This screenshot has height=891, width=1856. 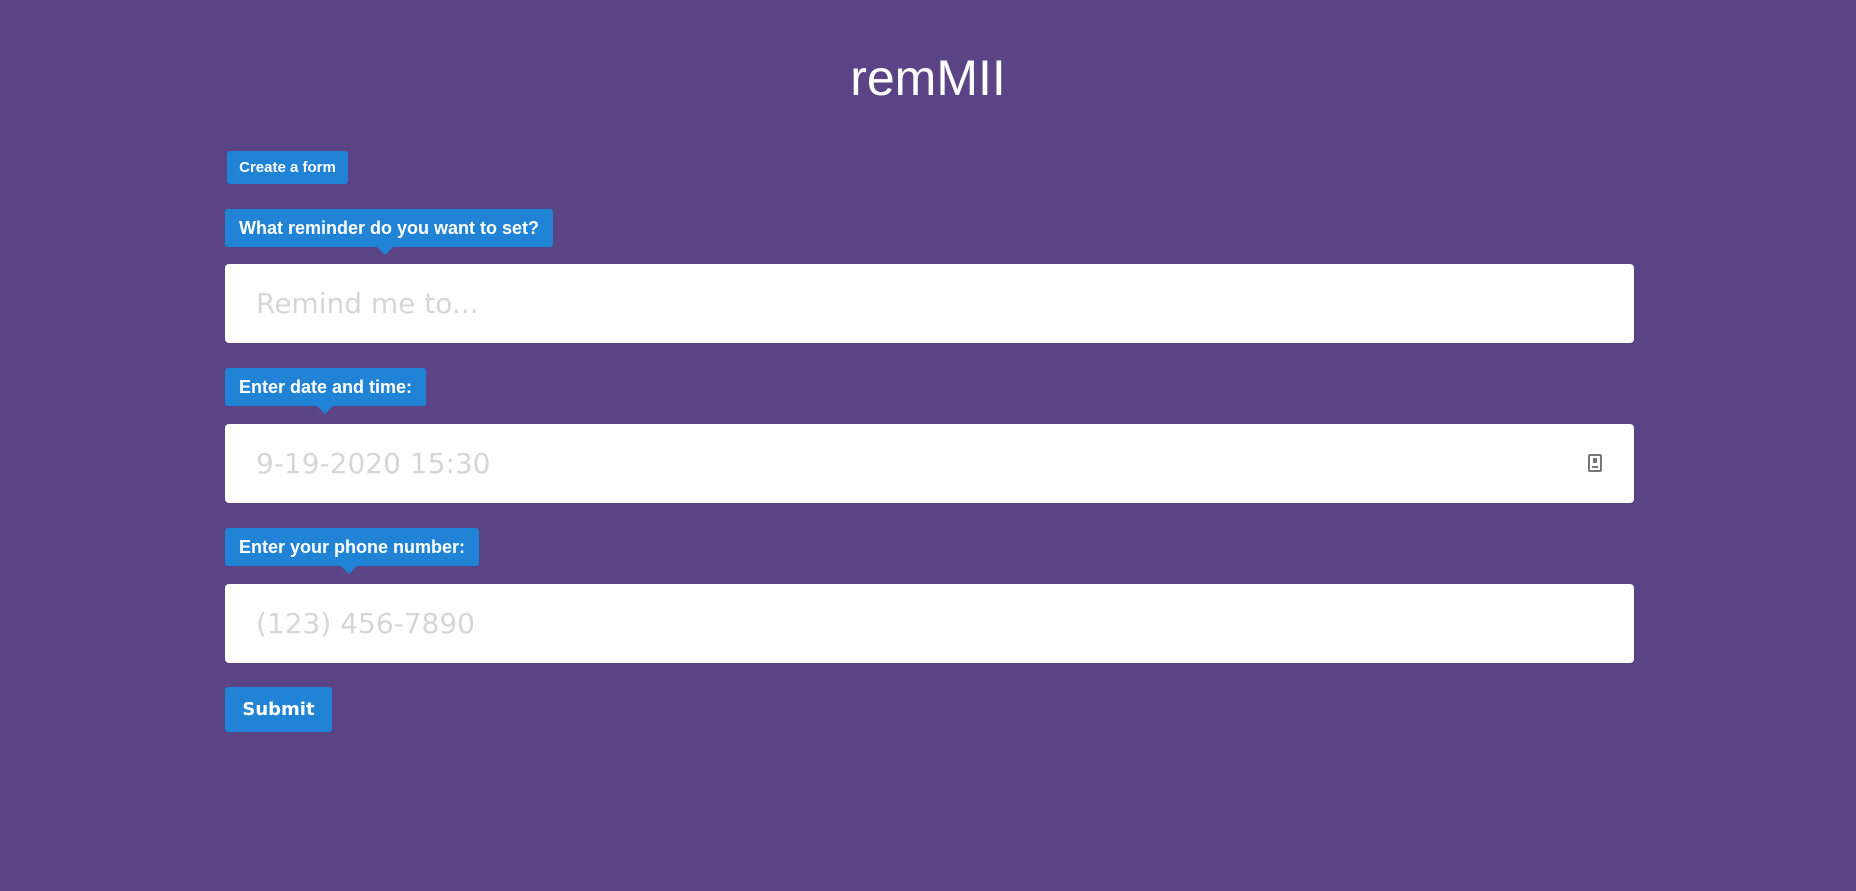 What do you see at coordinates (352, 551) in the screenshot?
I see `phone-label: Enter your phone number:` at bounding box center [352, 551].